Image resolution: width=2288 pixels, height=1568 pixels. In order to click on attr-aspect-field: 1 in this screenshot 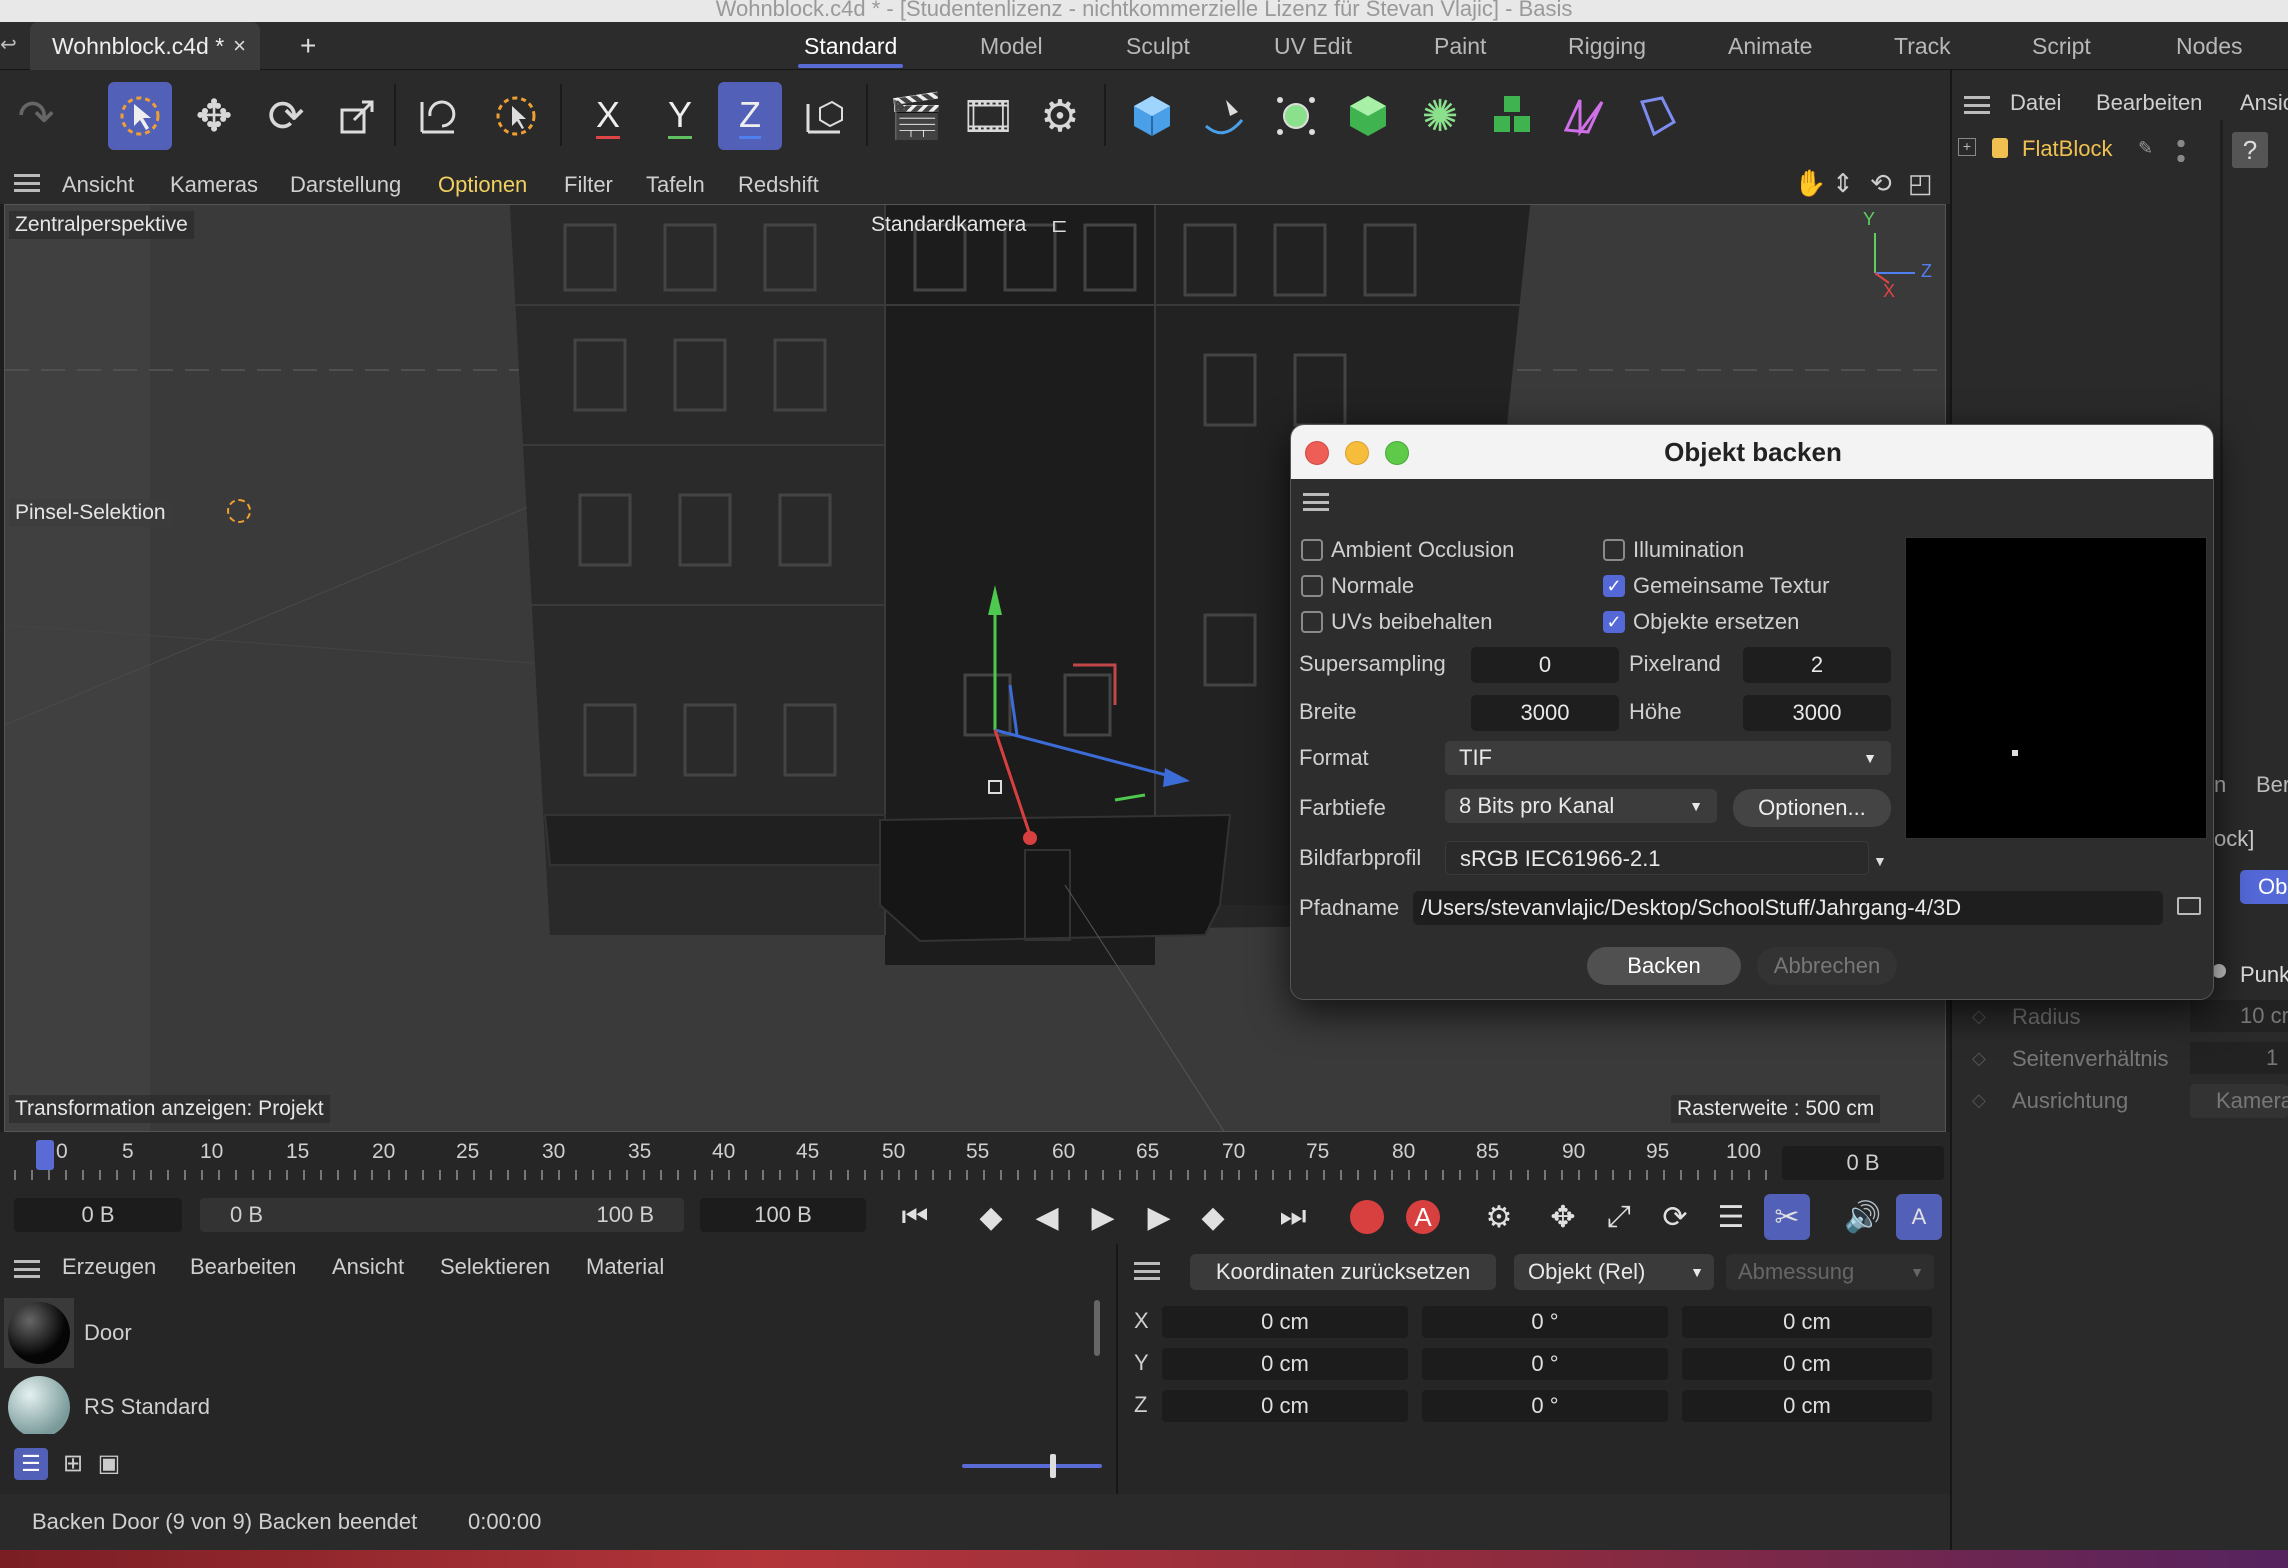, I will do `click(2239, 1058)`.